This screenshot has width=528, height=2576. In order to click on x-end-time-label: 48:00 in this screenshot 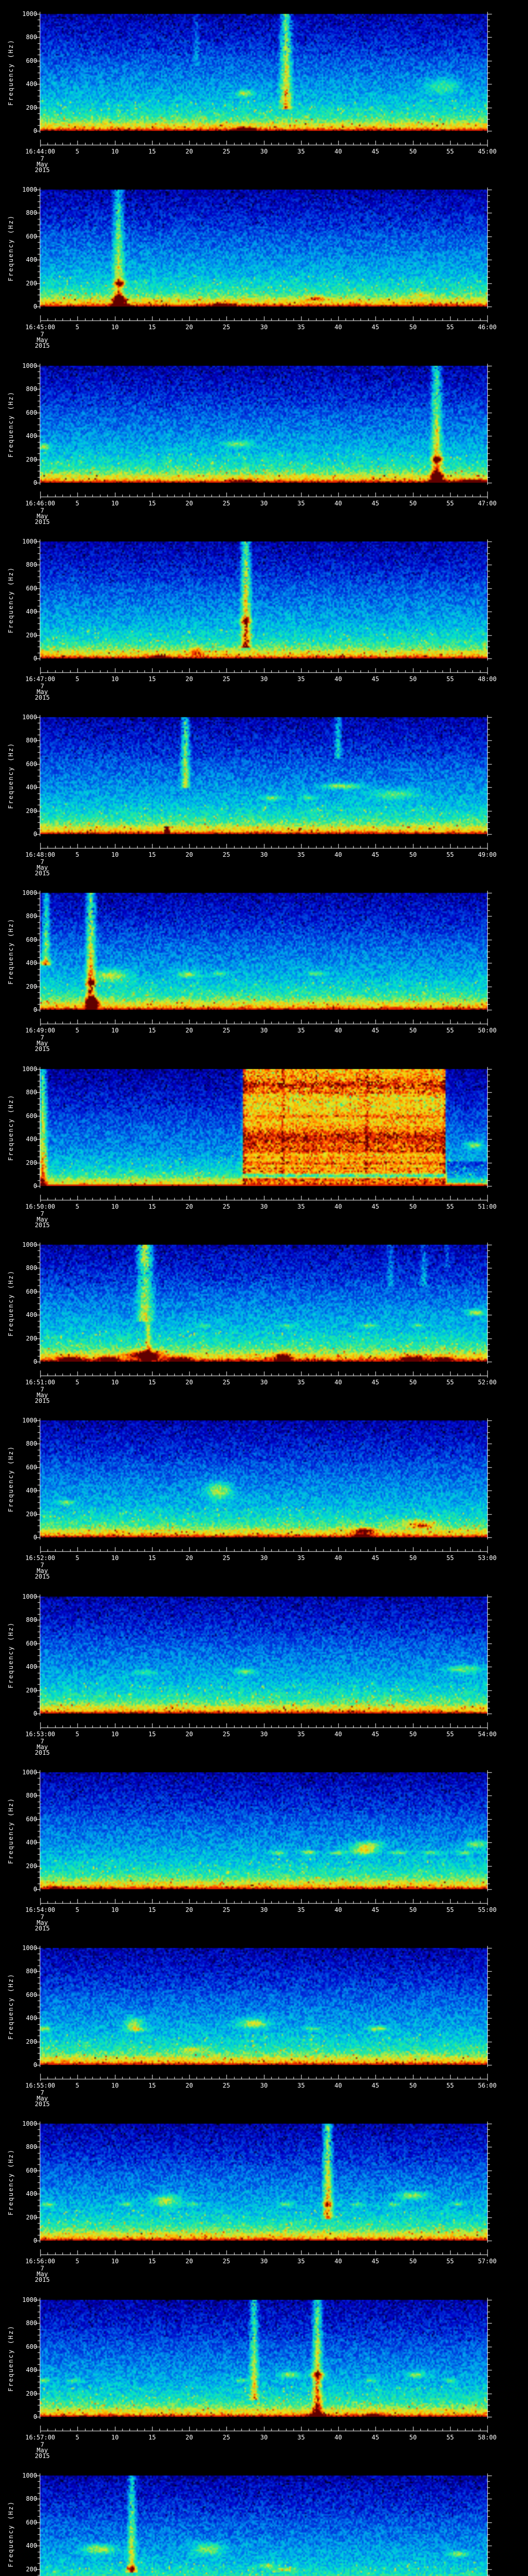, I will do `click(487, 679)`.